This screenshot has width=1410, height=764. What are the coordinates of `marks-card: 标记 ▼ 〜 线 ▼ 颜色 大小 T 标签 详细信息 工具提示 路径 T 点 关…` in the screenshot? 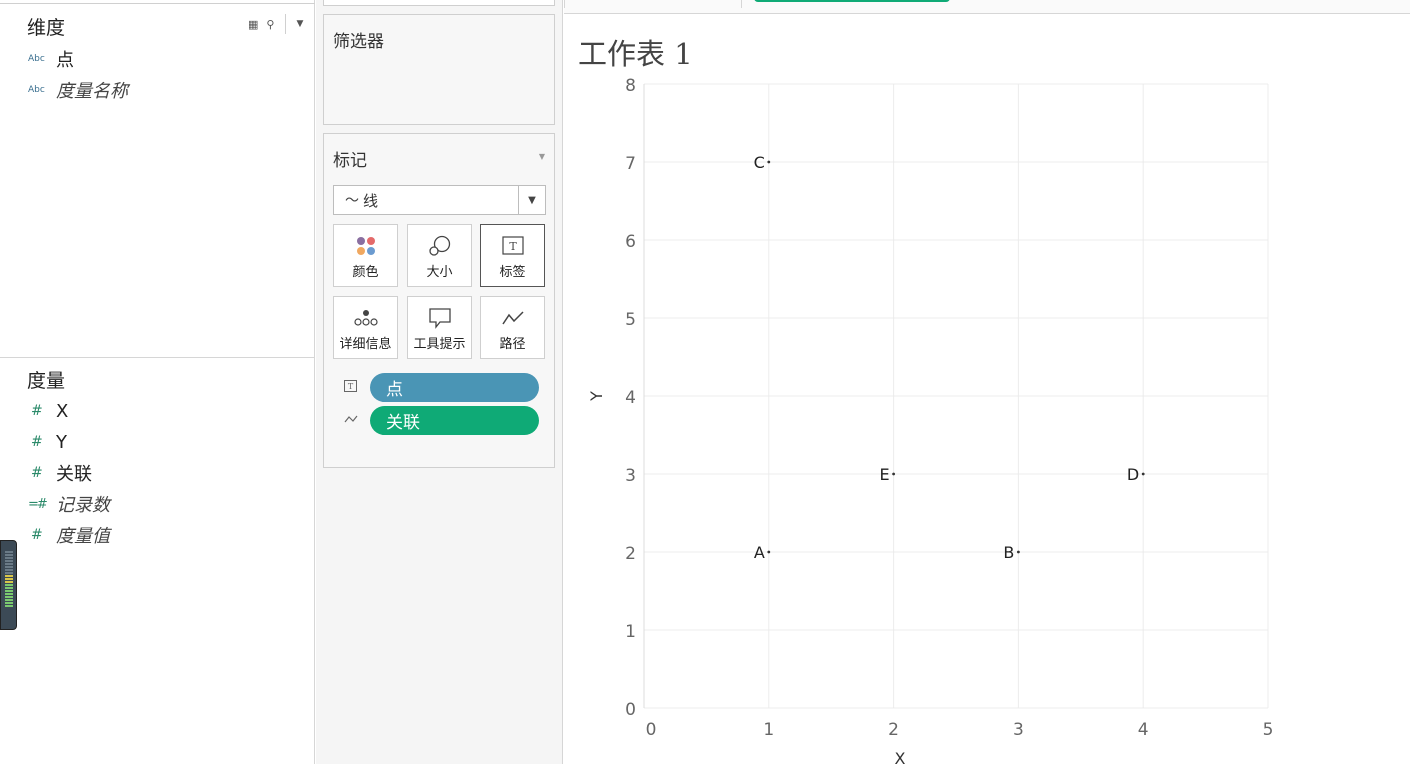 It's located at (439, 300).